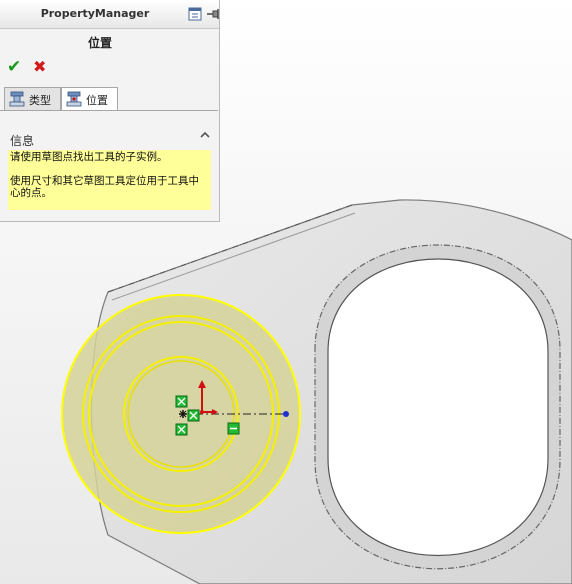  What do you see at coordinates (233, 428) in the screenshot?
I see `horizontal-relation-icon` at bounding box center [233, 428].